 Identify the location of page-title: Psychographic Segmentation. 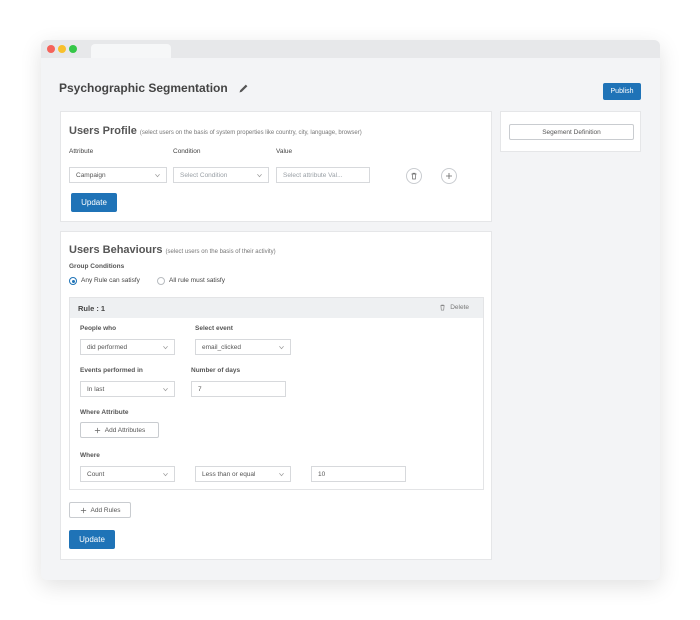
(143, 88).